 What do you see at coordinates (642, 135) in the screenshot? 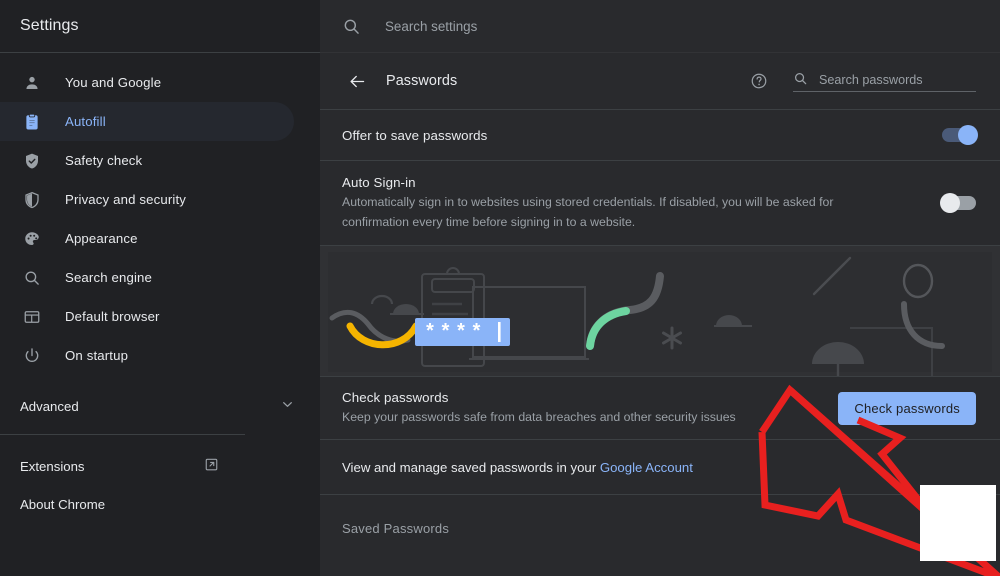
I see `offer-to-save-text: Offer to save passwords` at bounding box center [642, 135].